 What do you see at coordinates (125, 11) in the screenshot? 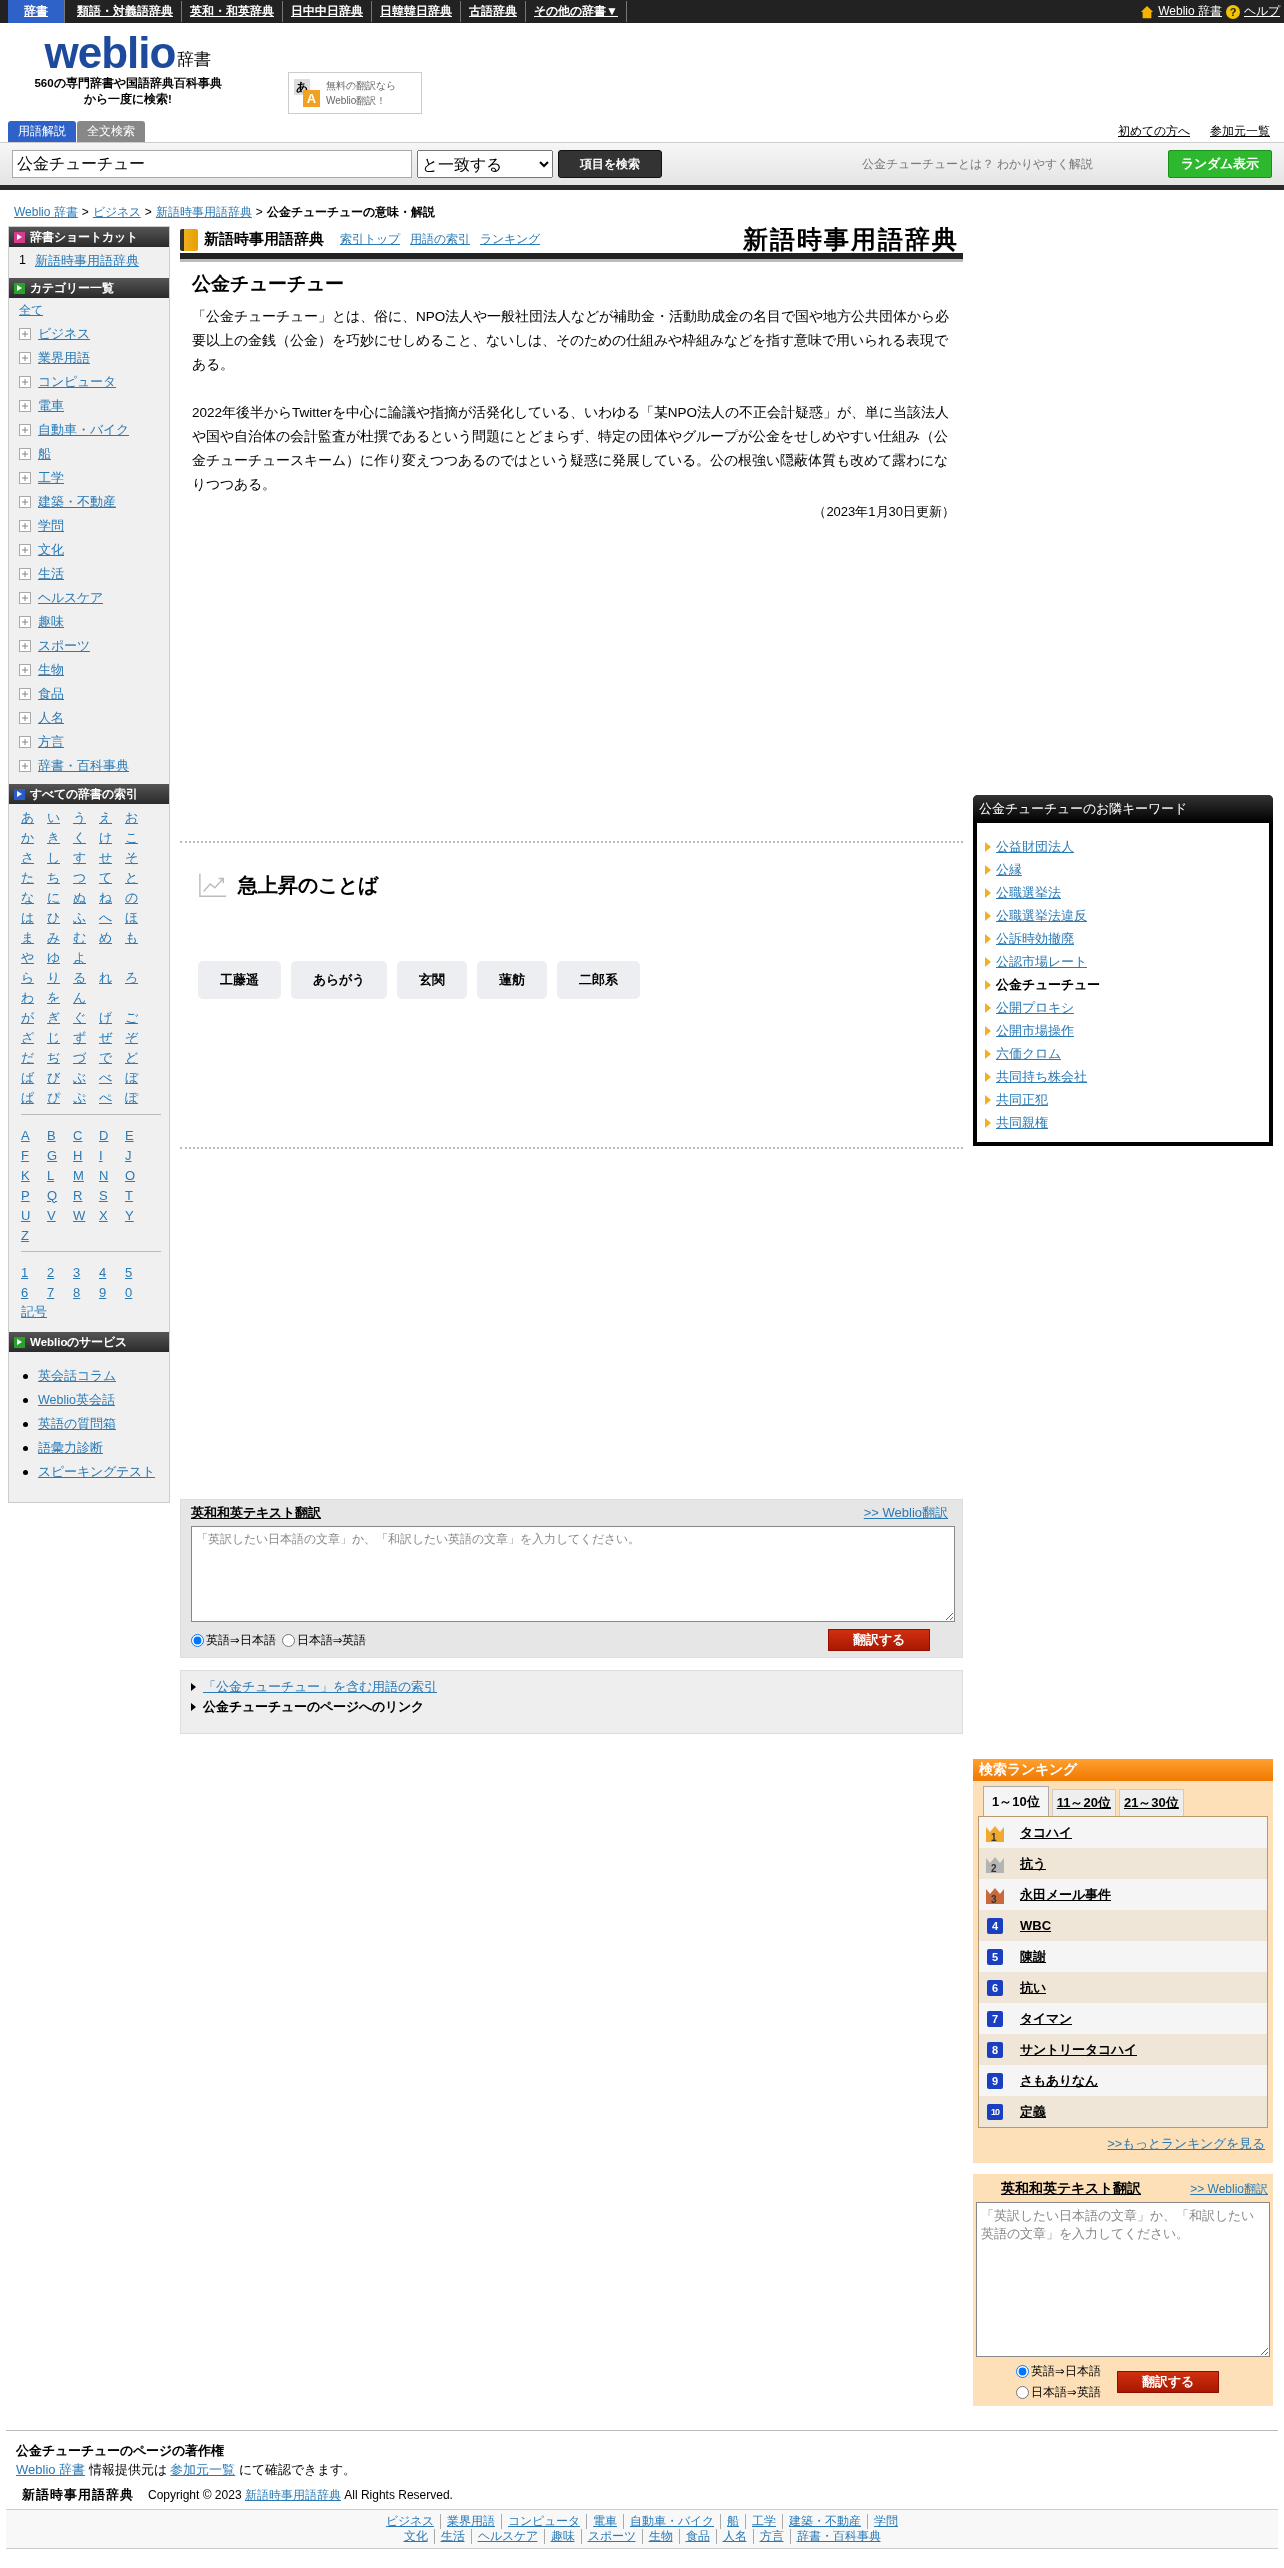
I see `nav-tab: 類語・対義語辞典` at bounding box center [125, 11].